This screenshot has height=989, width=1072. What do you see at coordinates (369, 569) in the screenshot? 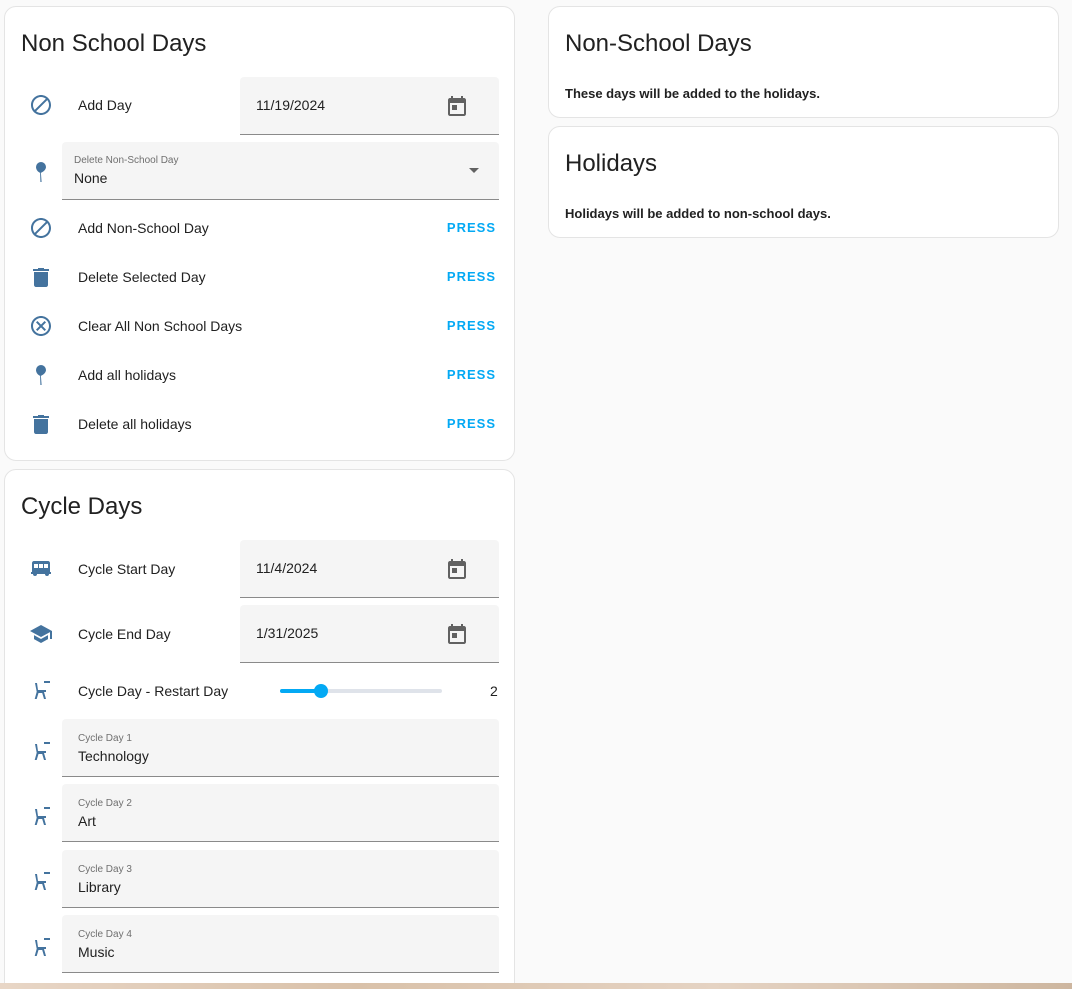
I see `cycle-start-day-date-input: 11/4/2024` at bounding box center [369, 569].